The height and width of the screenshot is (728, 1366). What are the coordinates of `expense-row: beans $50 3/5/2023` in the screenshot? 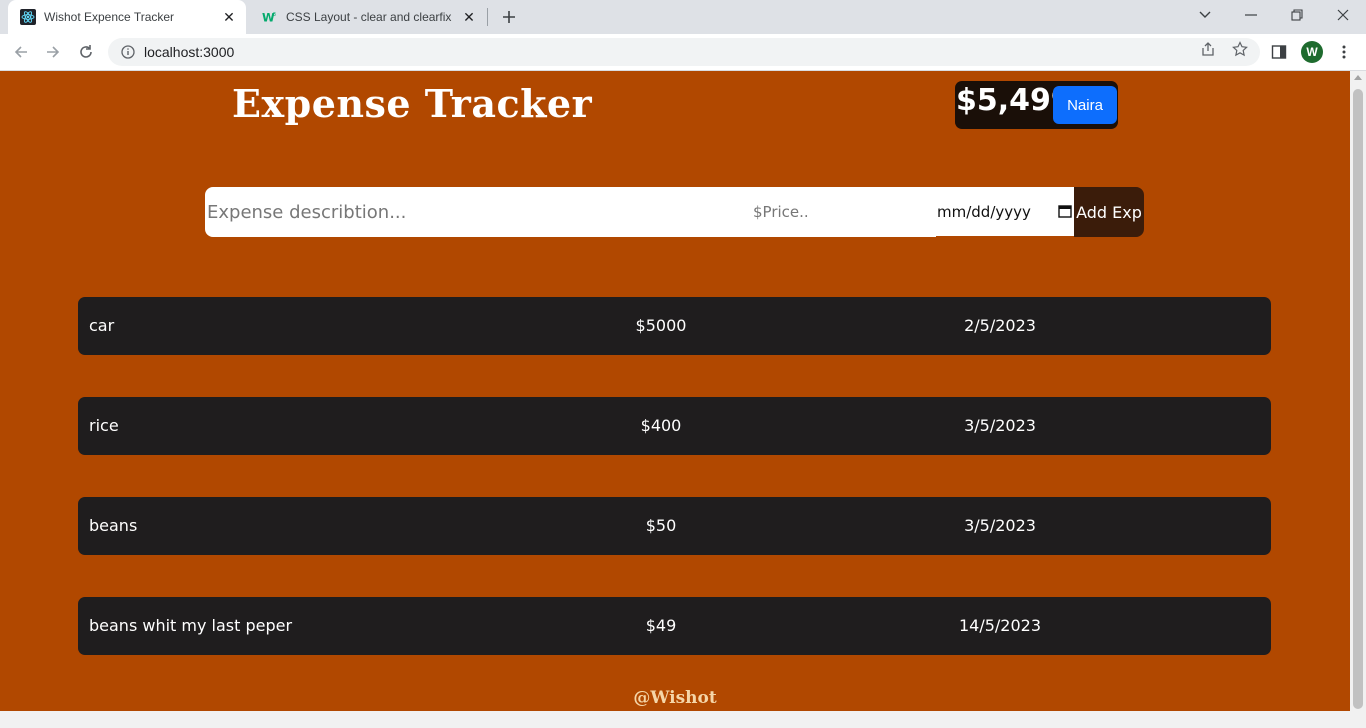 It's located at (674, 526).